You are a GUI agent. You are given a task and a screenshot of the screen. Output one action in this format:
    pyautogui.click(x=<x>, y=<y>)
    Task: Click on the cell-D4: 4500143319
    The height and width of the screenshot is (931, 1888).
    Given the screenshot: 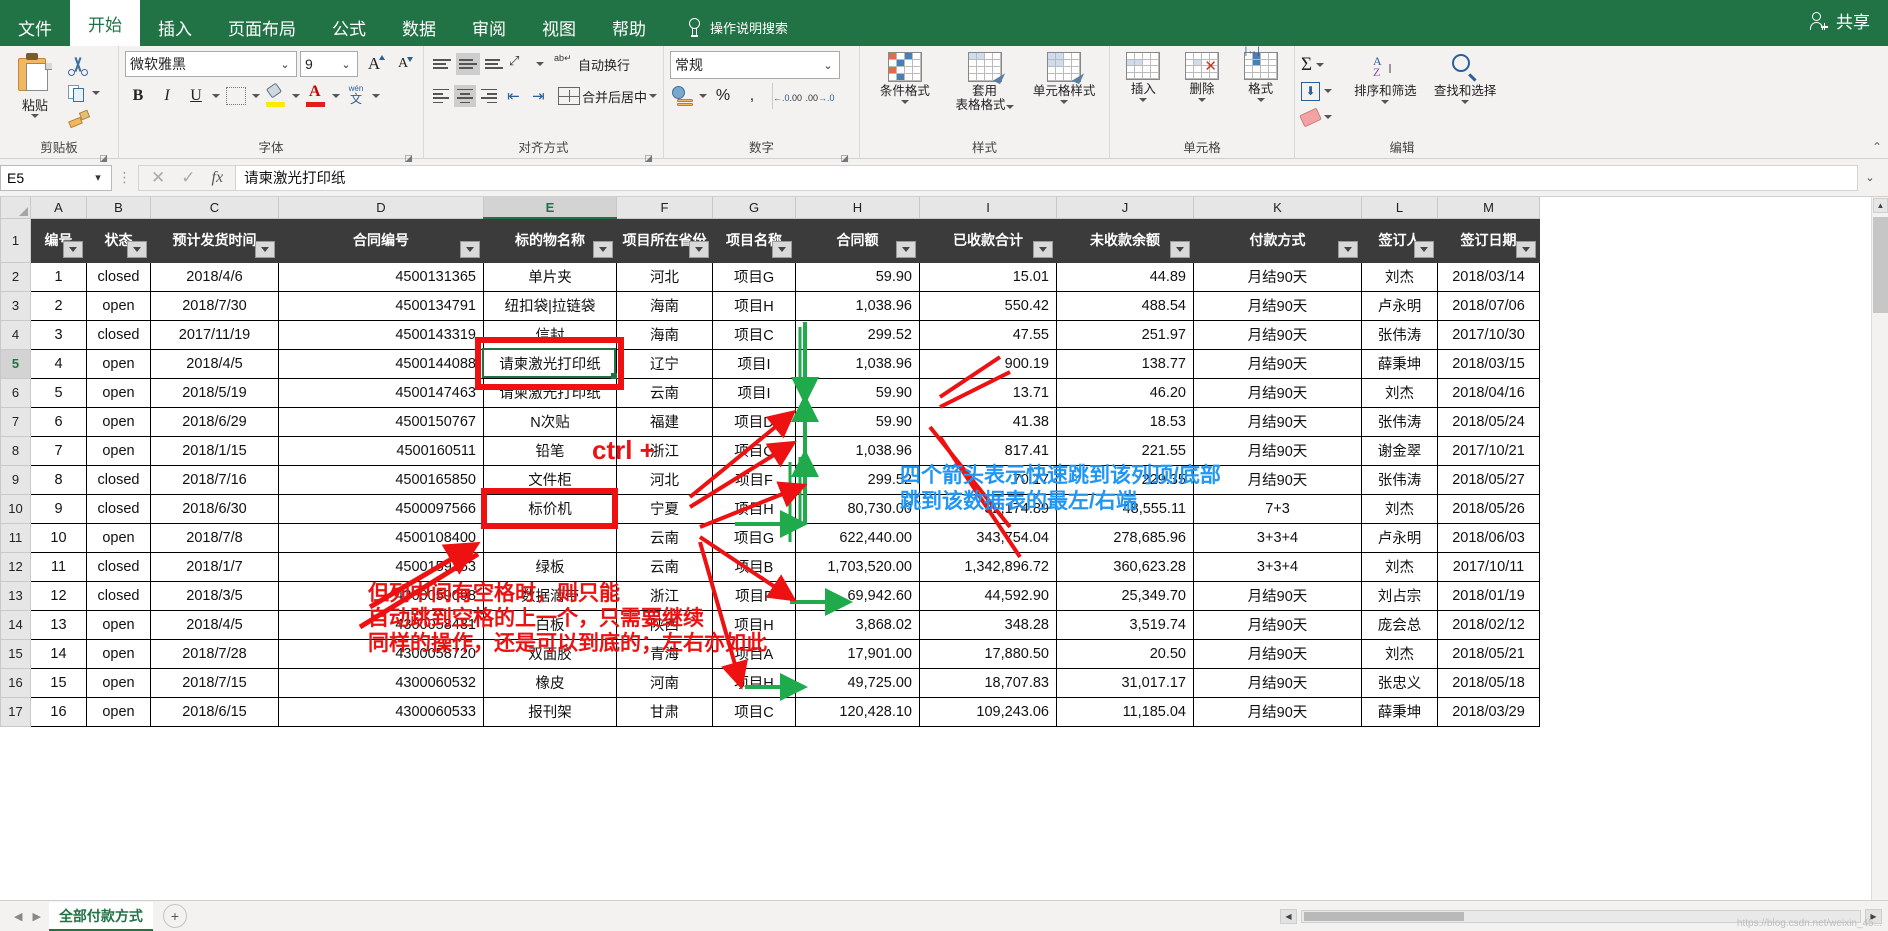 What is the action you would take?
    pyautogui.click(x=381, y=334)
    